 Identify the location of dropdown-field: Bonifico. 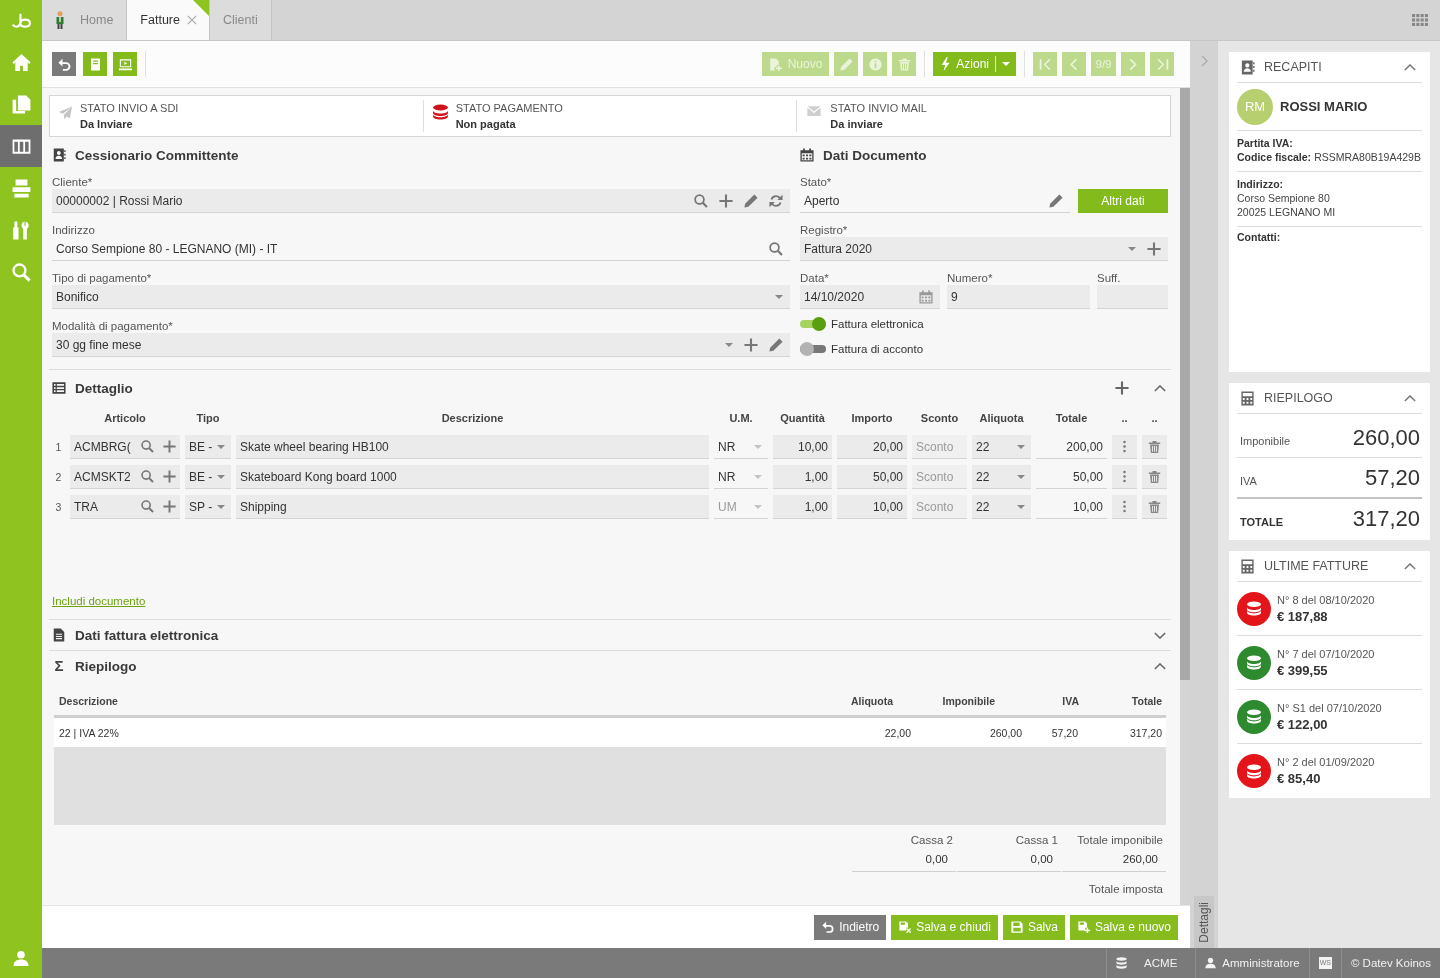
(421, 297).